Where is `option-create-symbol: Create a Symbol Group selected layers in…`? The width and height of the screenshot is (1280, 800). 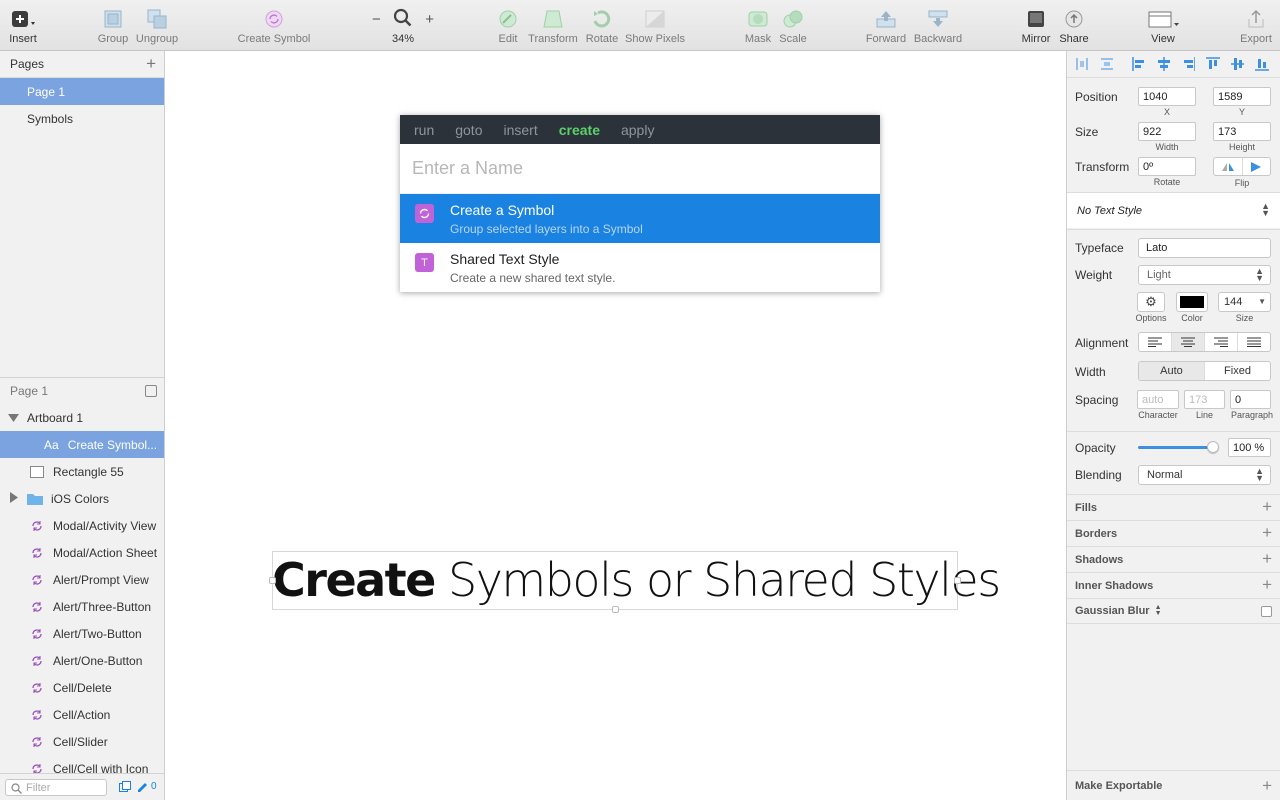 option-create-symbol: Create a Symbol Group selected layers in… is located at coordinates (640, 218).